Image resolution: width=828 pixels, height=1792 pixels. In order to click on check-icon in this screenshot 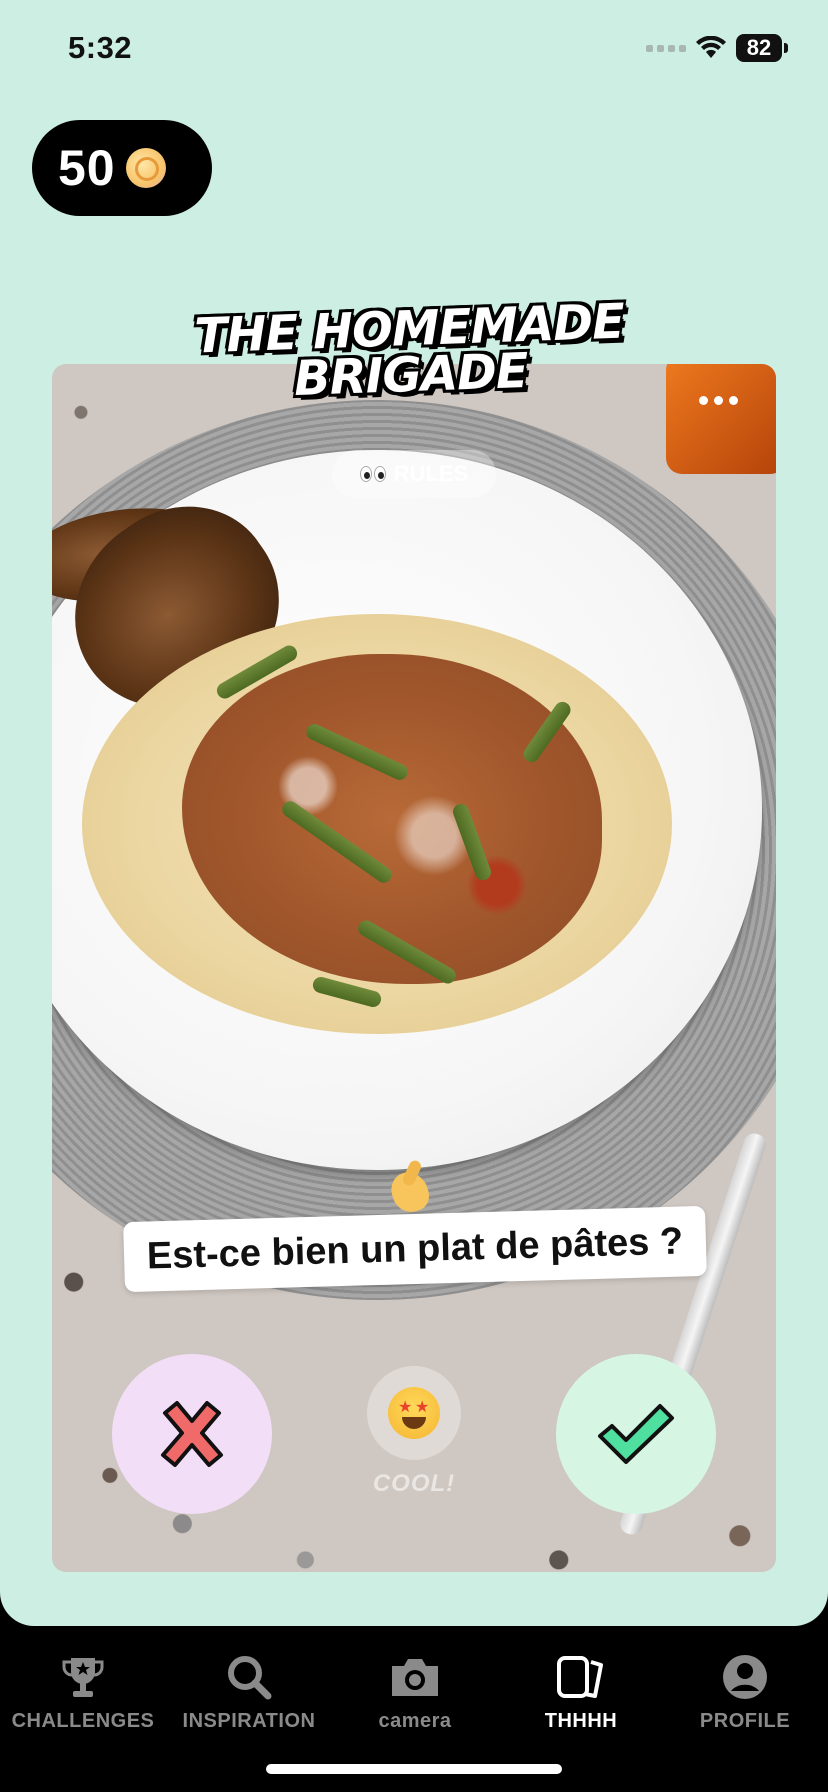, I will do `click(636, 1434)`.